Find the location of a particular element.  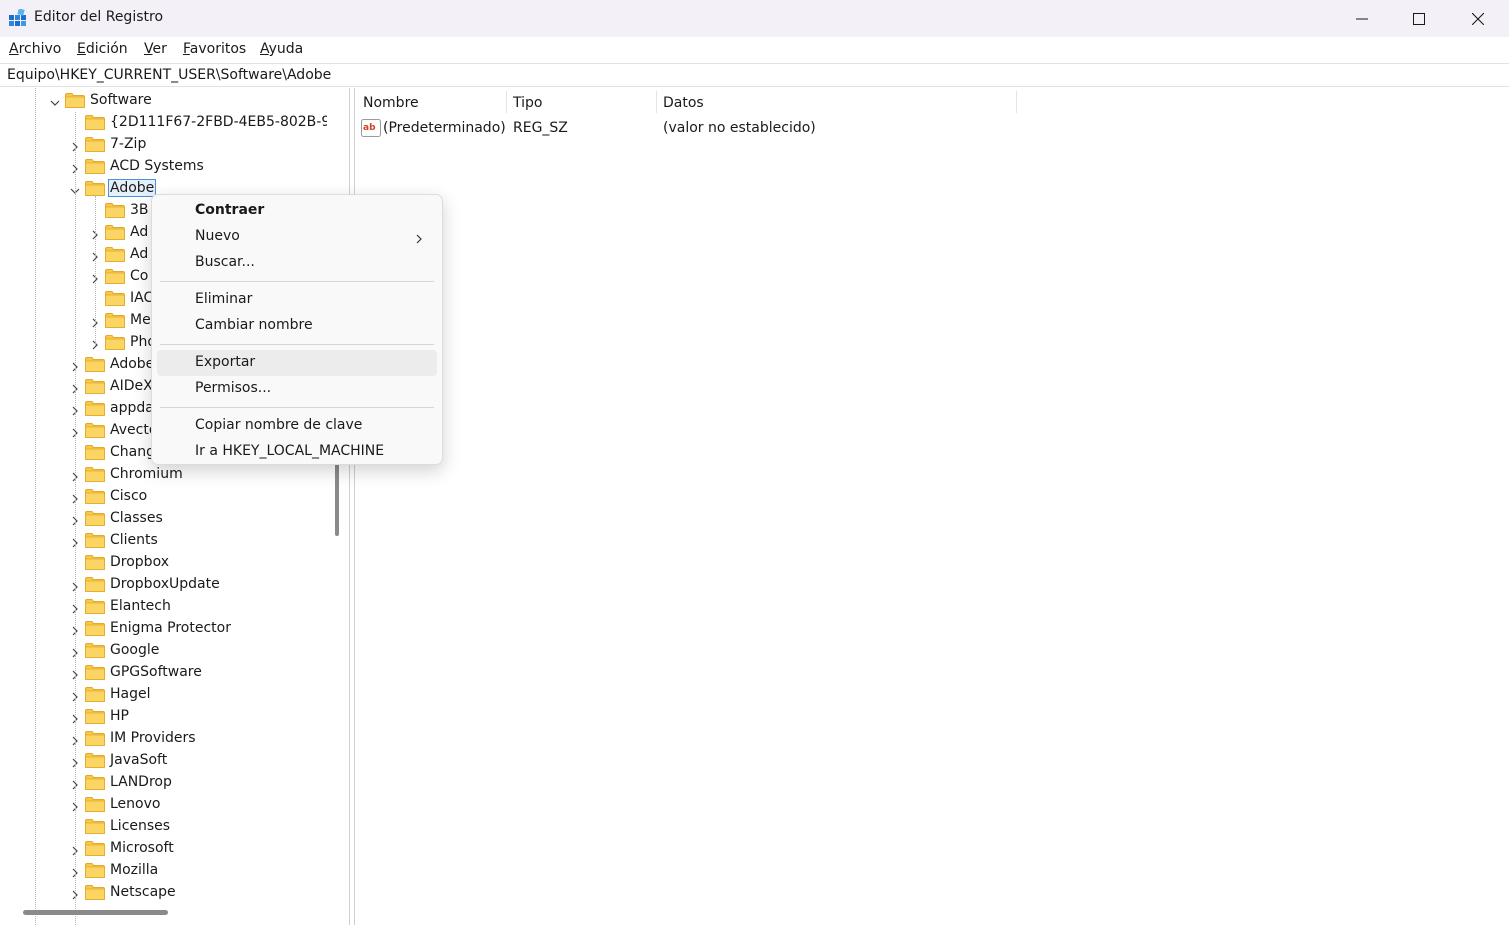

tree-item: Lenovo is located at coordinates (163, 805).